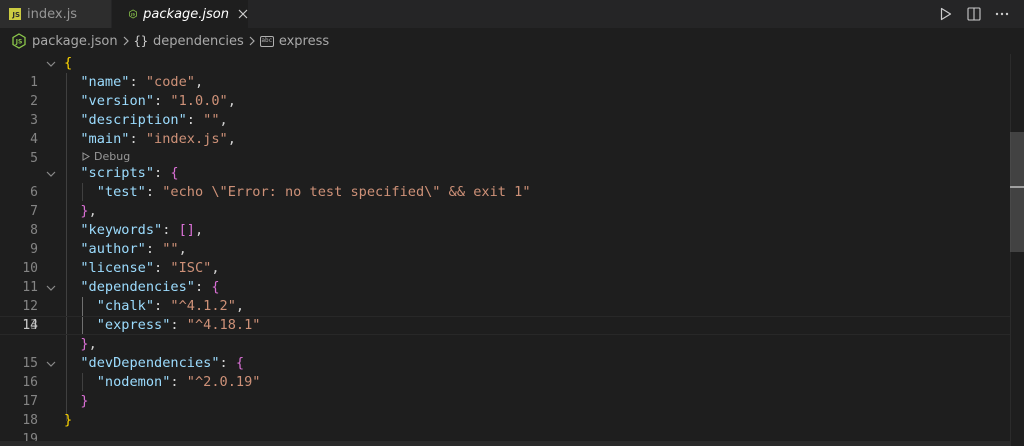 The width and height of the screenshot is (1024, 446). I want to click on horizontal-scrollbar, so click(505, 443).